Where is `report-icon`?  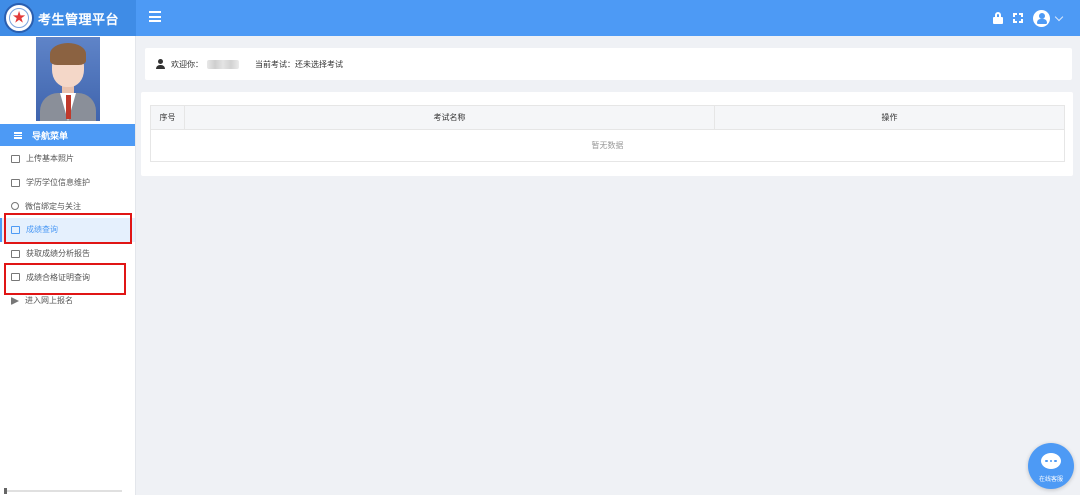 report-icon is located at coordinates (15, 253).